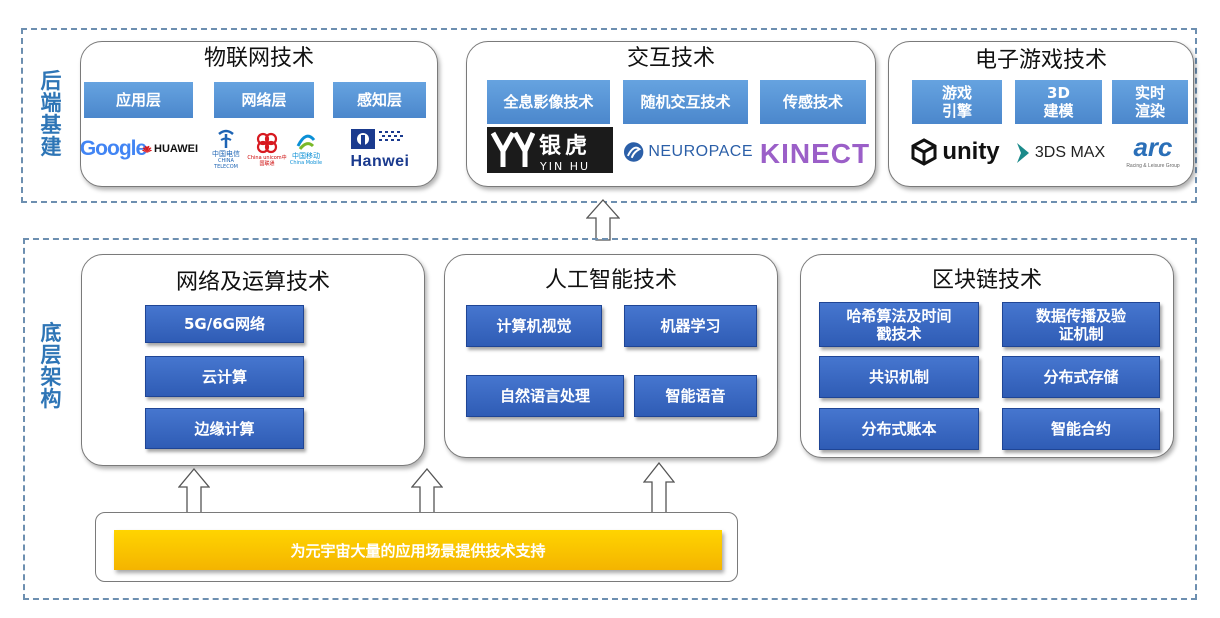 Image resolution: width=1220 pixels, height=618 pixels. Describe the element at coordinates (264, 100) in the screenshot. I see `tag-network-layer: 网络层` at that location.